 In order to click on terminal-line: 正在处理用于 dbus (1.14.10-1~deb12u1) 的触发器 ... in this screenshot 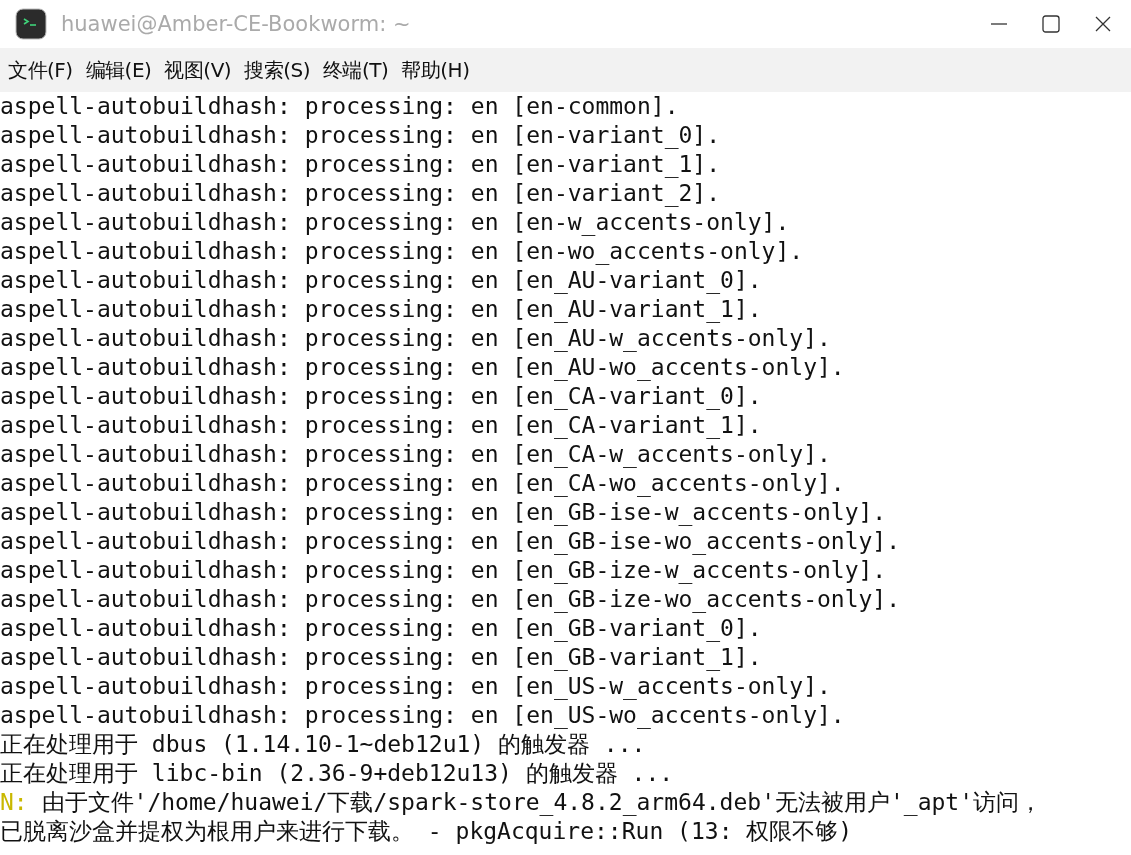, I will do `click(323, 744)`.